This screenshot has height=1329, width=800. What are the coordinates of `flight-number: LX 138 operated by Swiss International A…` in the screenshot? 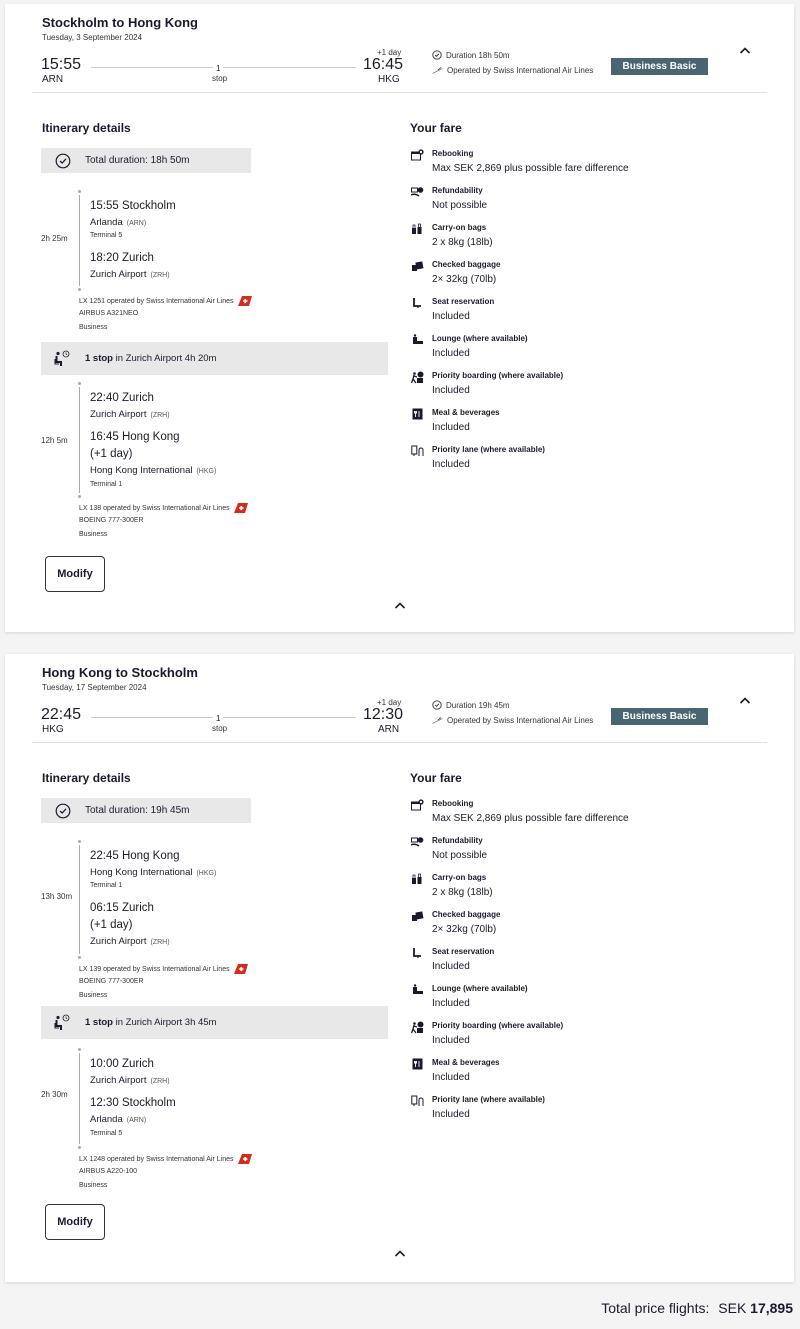 It's located at (163, 508).